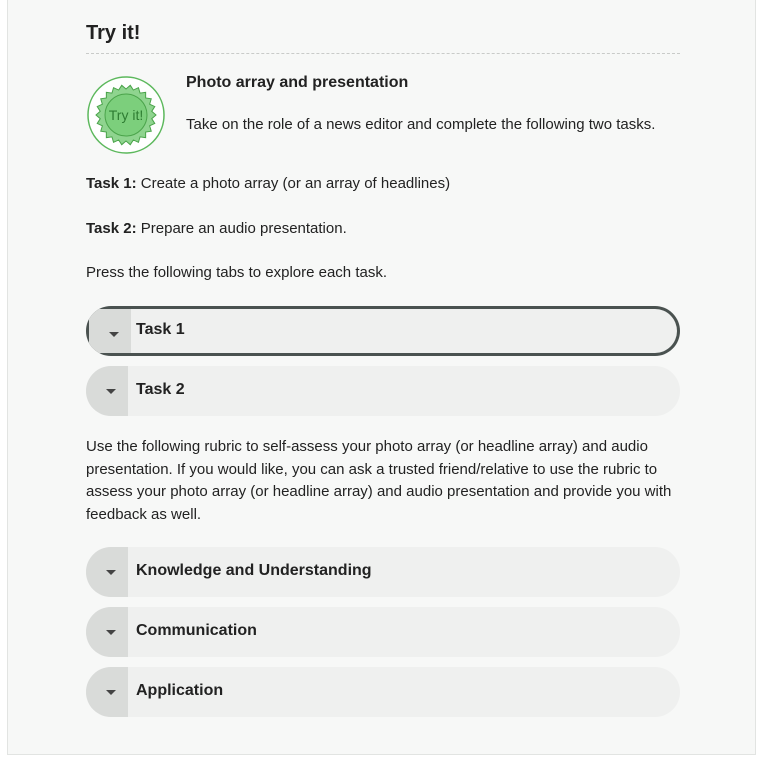  What do you see at coordinates (160, 329) in the screenshot?
I see `accordion-label: Task 1` at bounding box center [160, 329].